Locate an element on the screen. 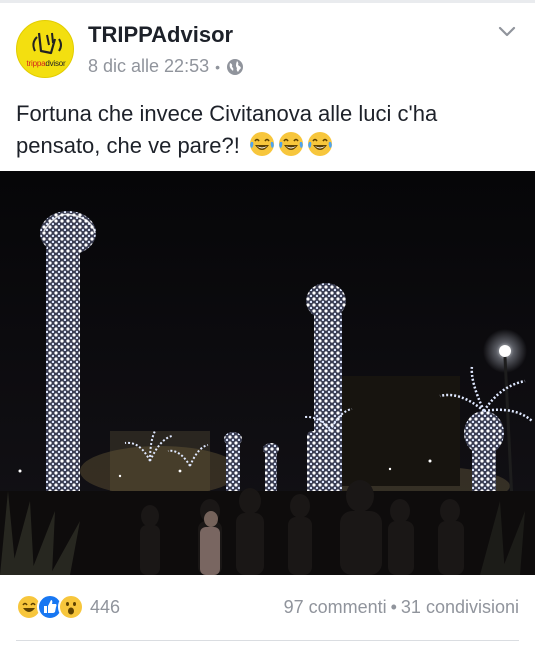 Image resolution: width=535 pixels, height=650 pixels. reaction-count: 446 is located at coordinates (105, 606).